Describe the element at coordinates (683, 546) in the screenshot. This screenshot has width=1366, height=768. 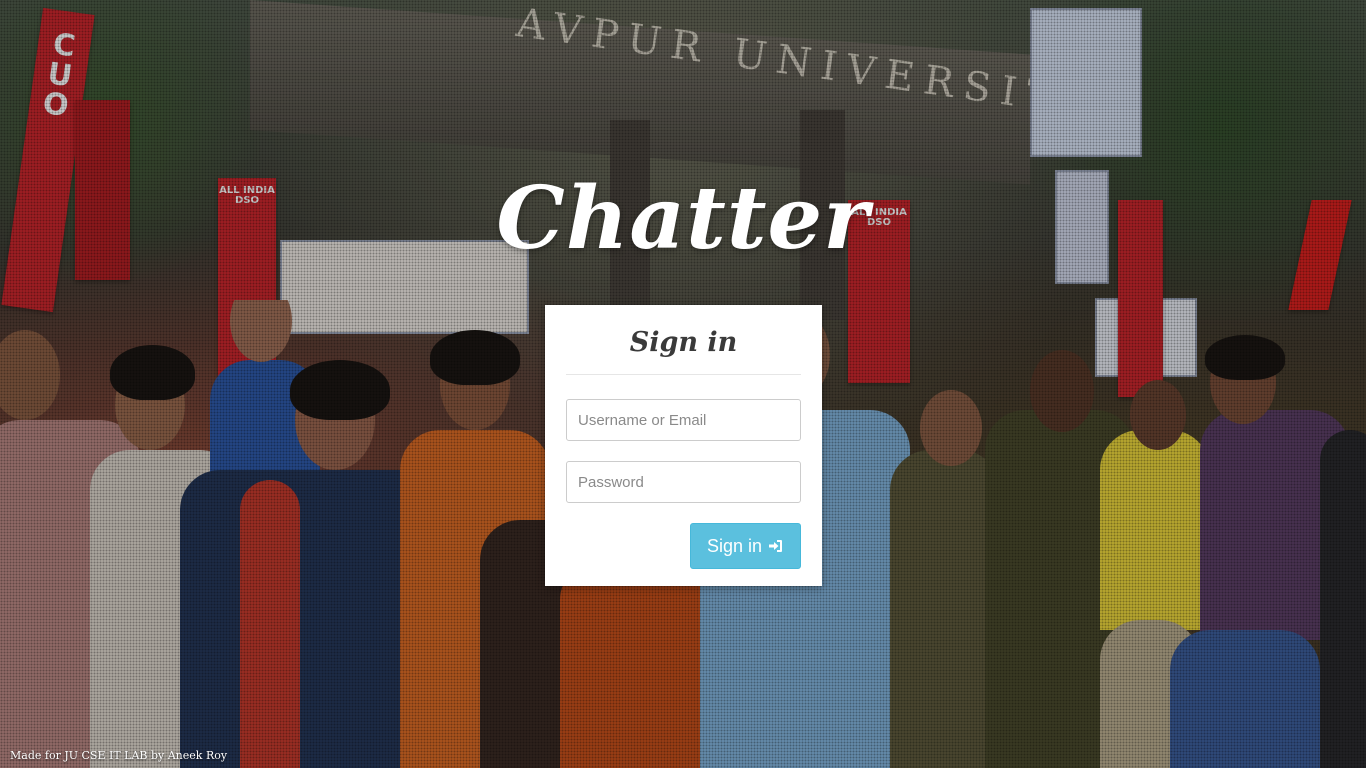
I see `button-row: Sign in` at that location.